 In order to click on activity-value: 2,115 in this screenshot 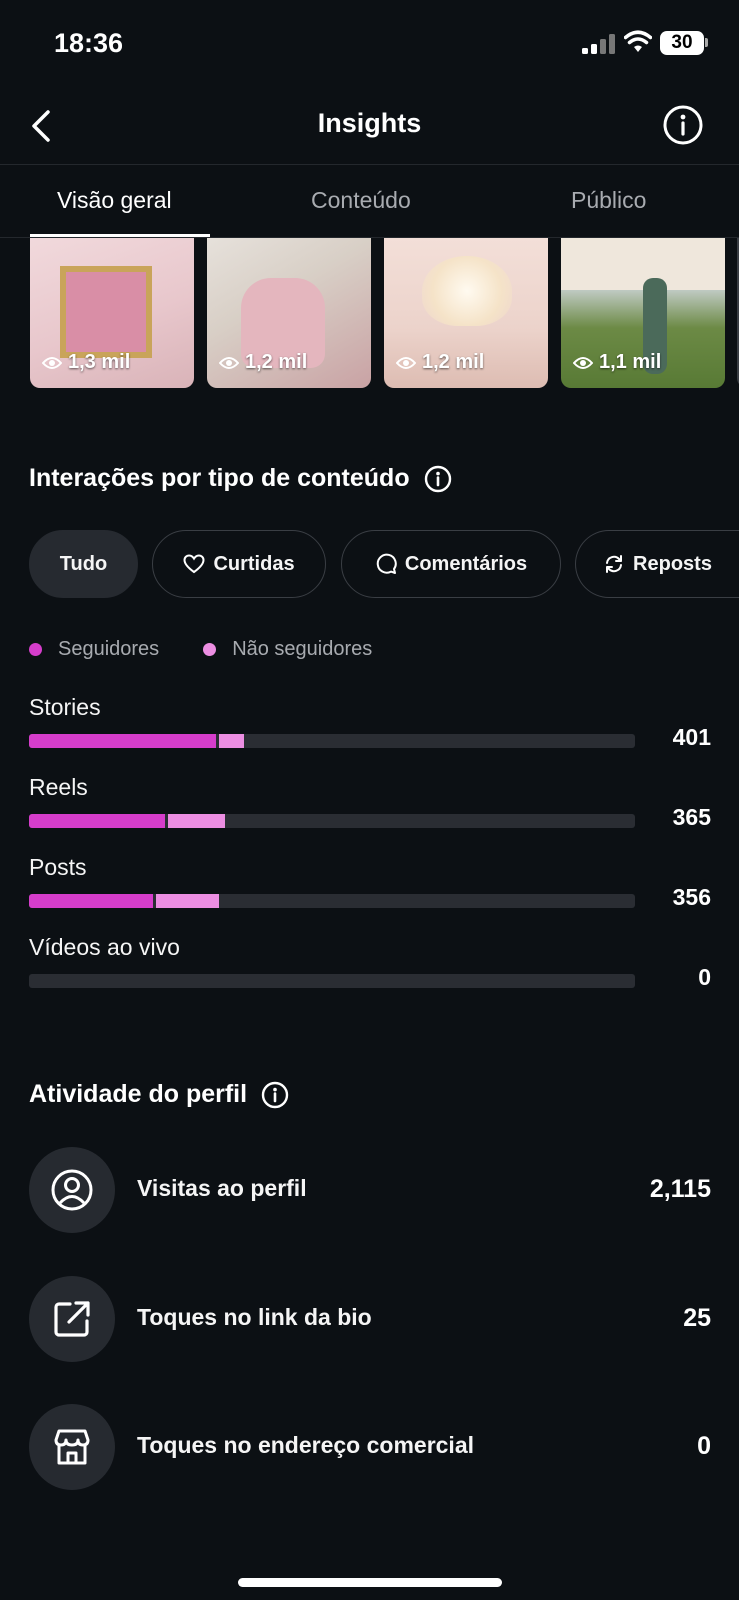, I will do `click(680, 1189)`.